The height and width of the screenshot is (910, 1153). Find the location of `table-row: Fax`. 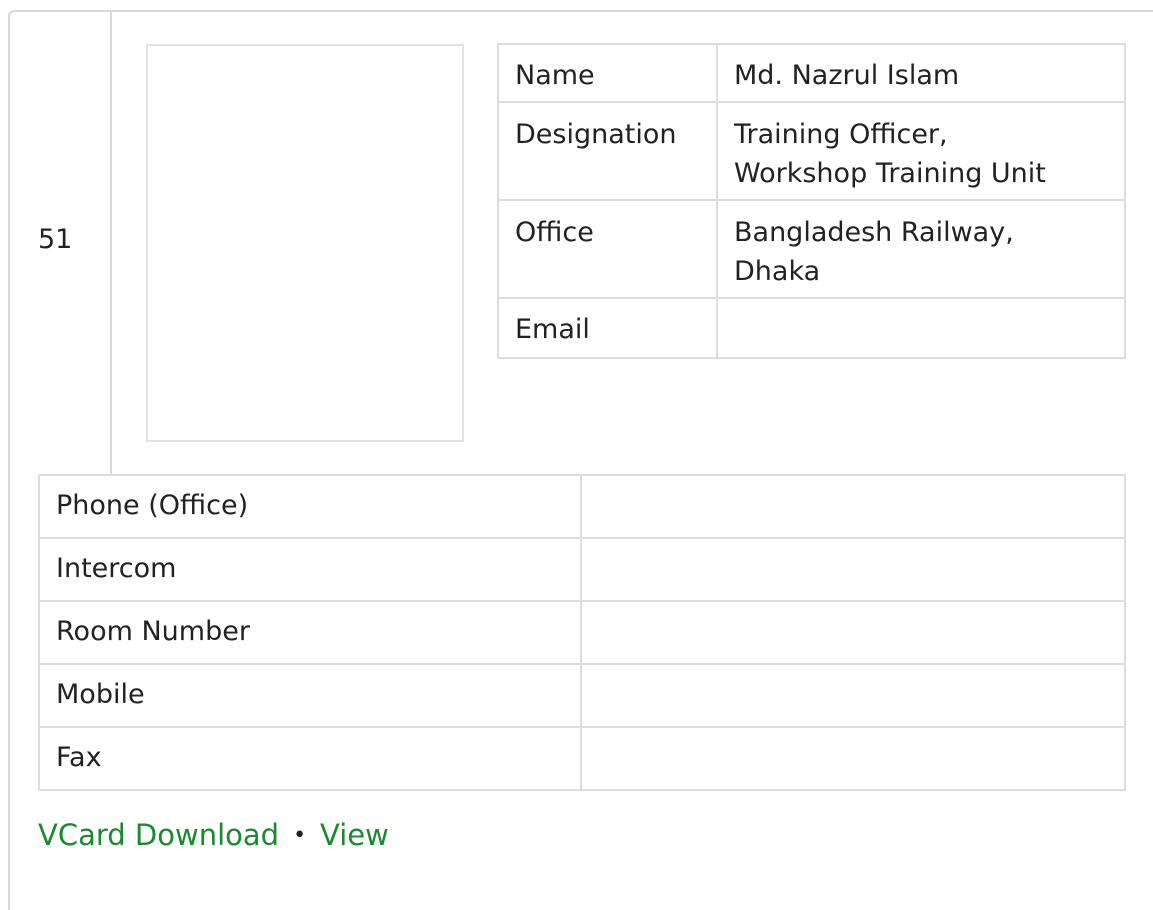

table-row: Fax is located at coordinates (582, 758).